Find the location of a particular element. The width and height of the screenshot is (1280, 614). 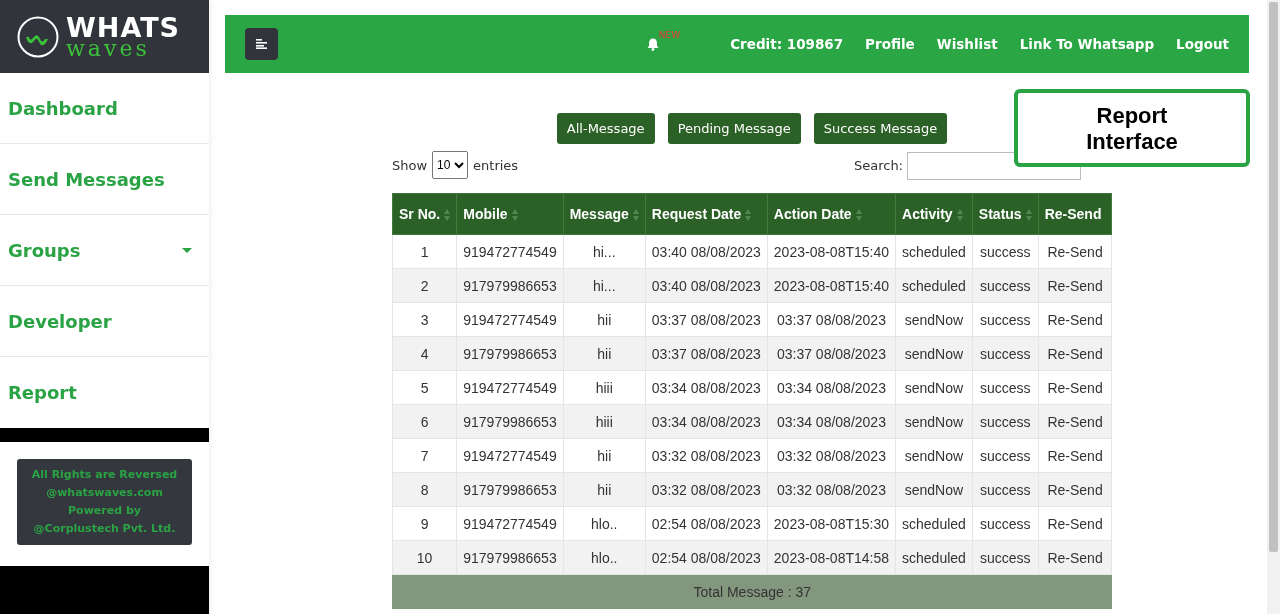

menu-icon is located at coordinates (261, 44).